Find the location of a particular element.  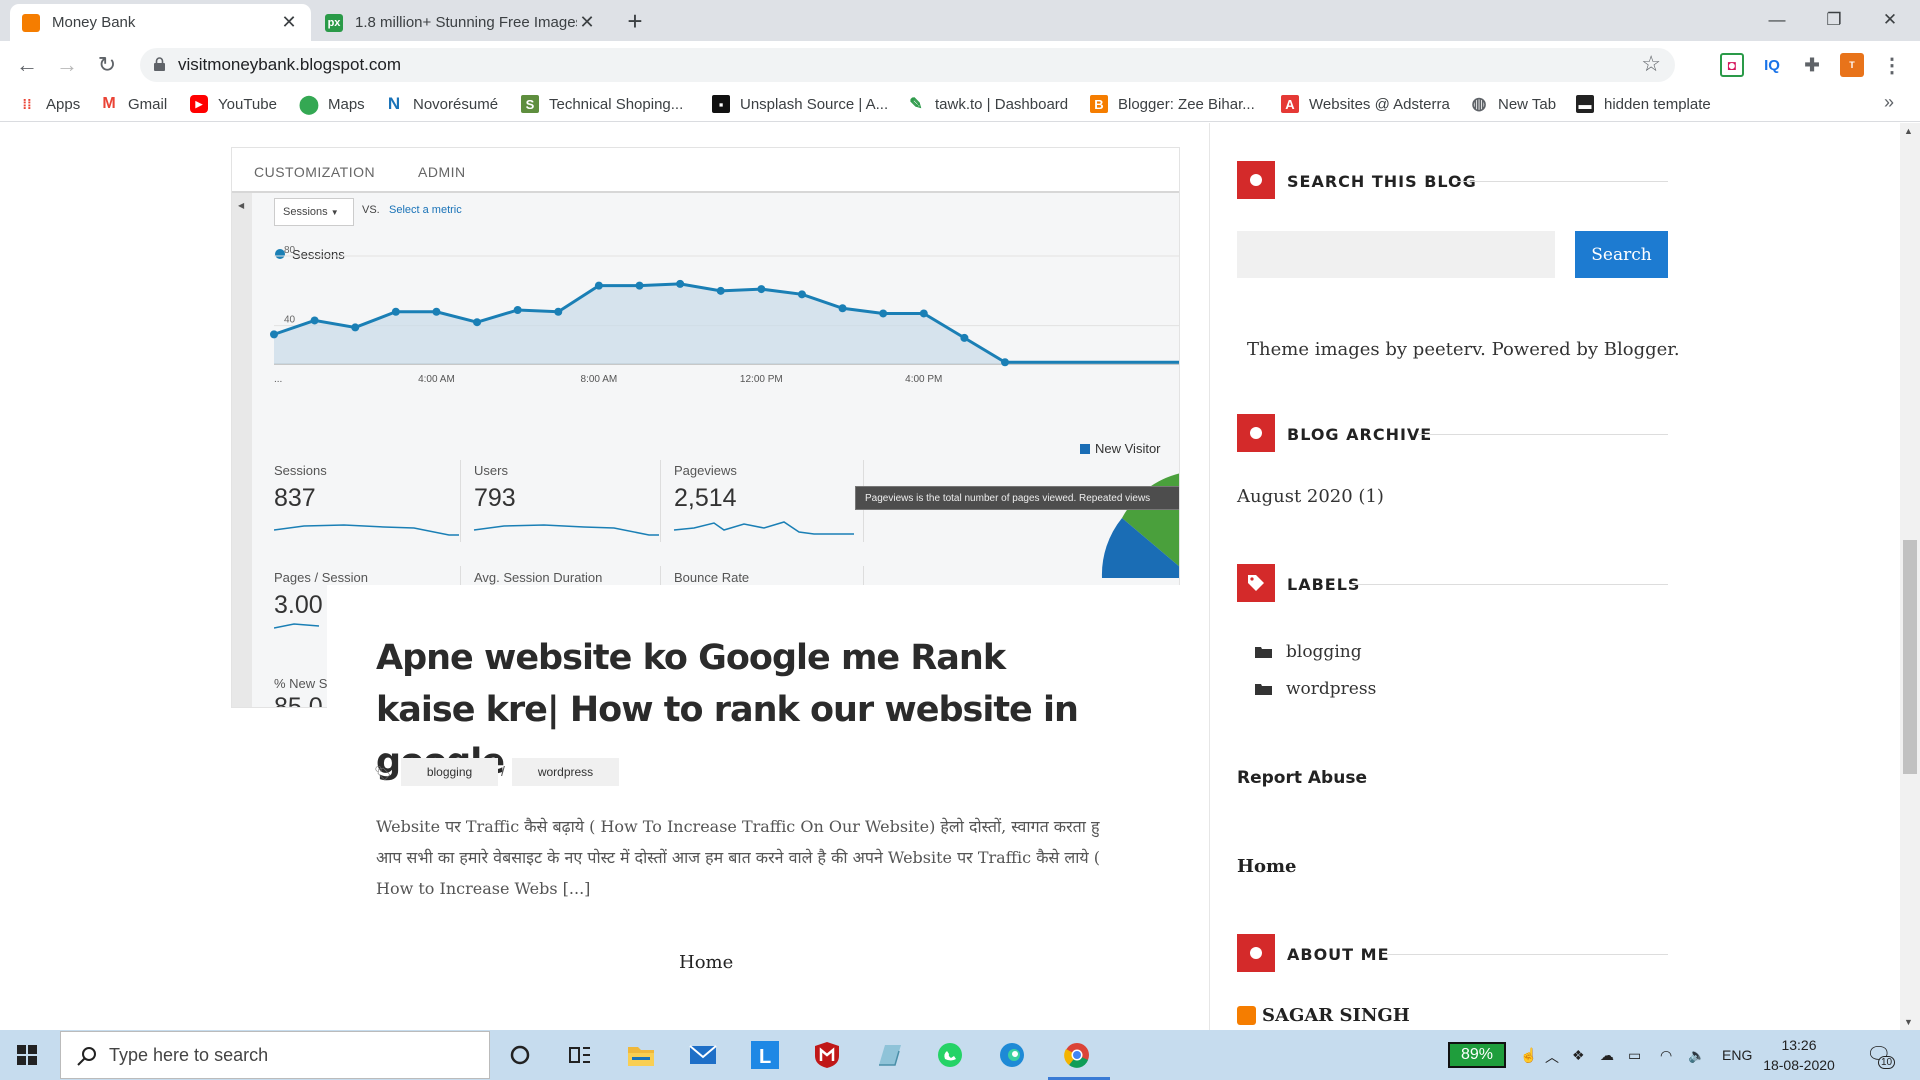

author-profile-link: SAGAR SINGH is located at coordinates (1323, 1015).